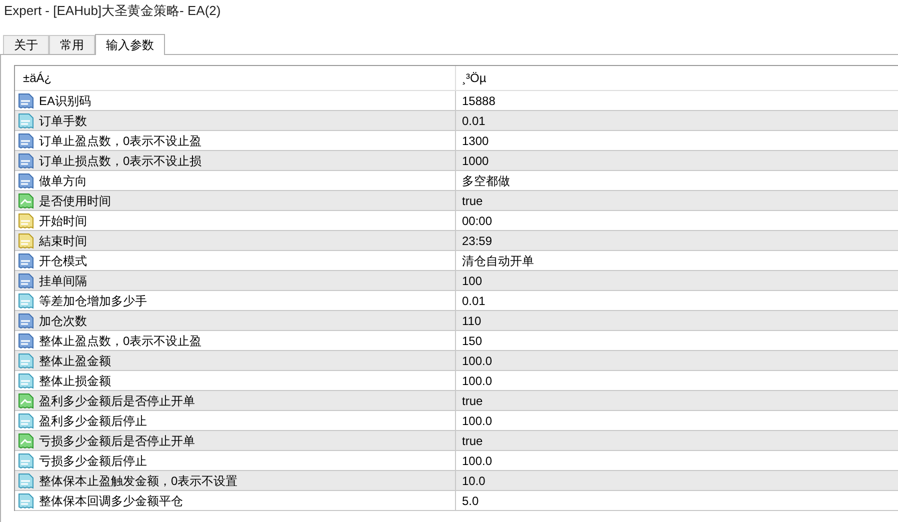  Describe the element at coordinates (120, 161) in the screenshot. I see `parameter-name: 订单止损点数，0表示不设止损` at that location.